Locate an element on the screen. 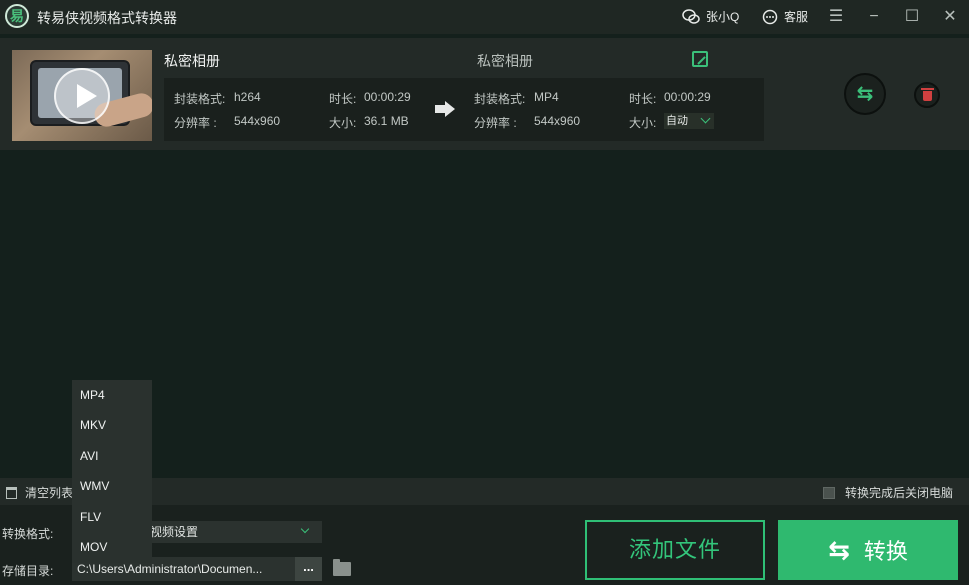  source-resolution: 544x960 is located at coordinates (257, 121).